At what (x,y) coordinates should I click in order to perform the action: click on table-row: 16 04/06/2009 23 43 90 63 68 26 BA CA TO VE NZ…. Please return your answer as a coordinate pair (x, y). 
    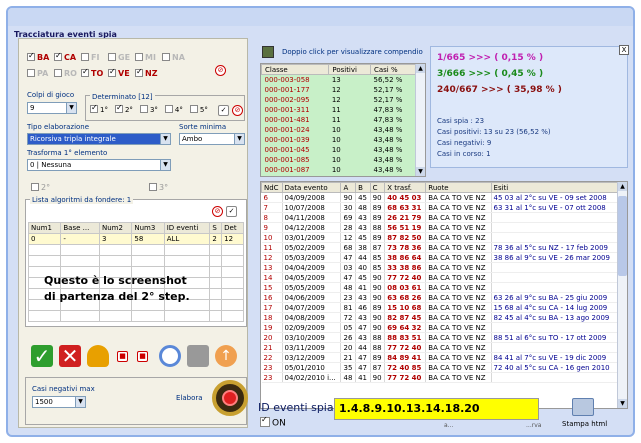
    Looking at the image, I should click on (440, 297).